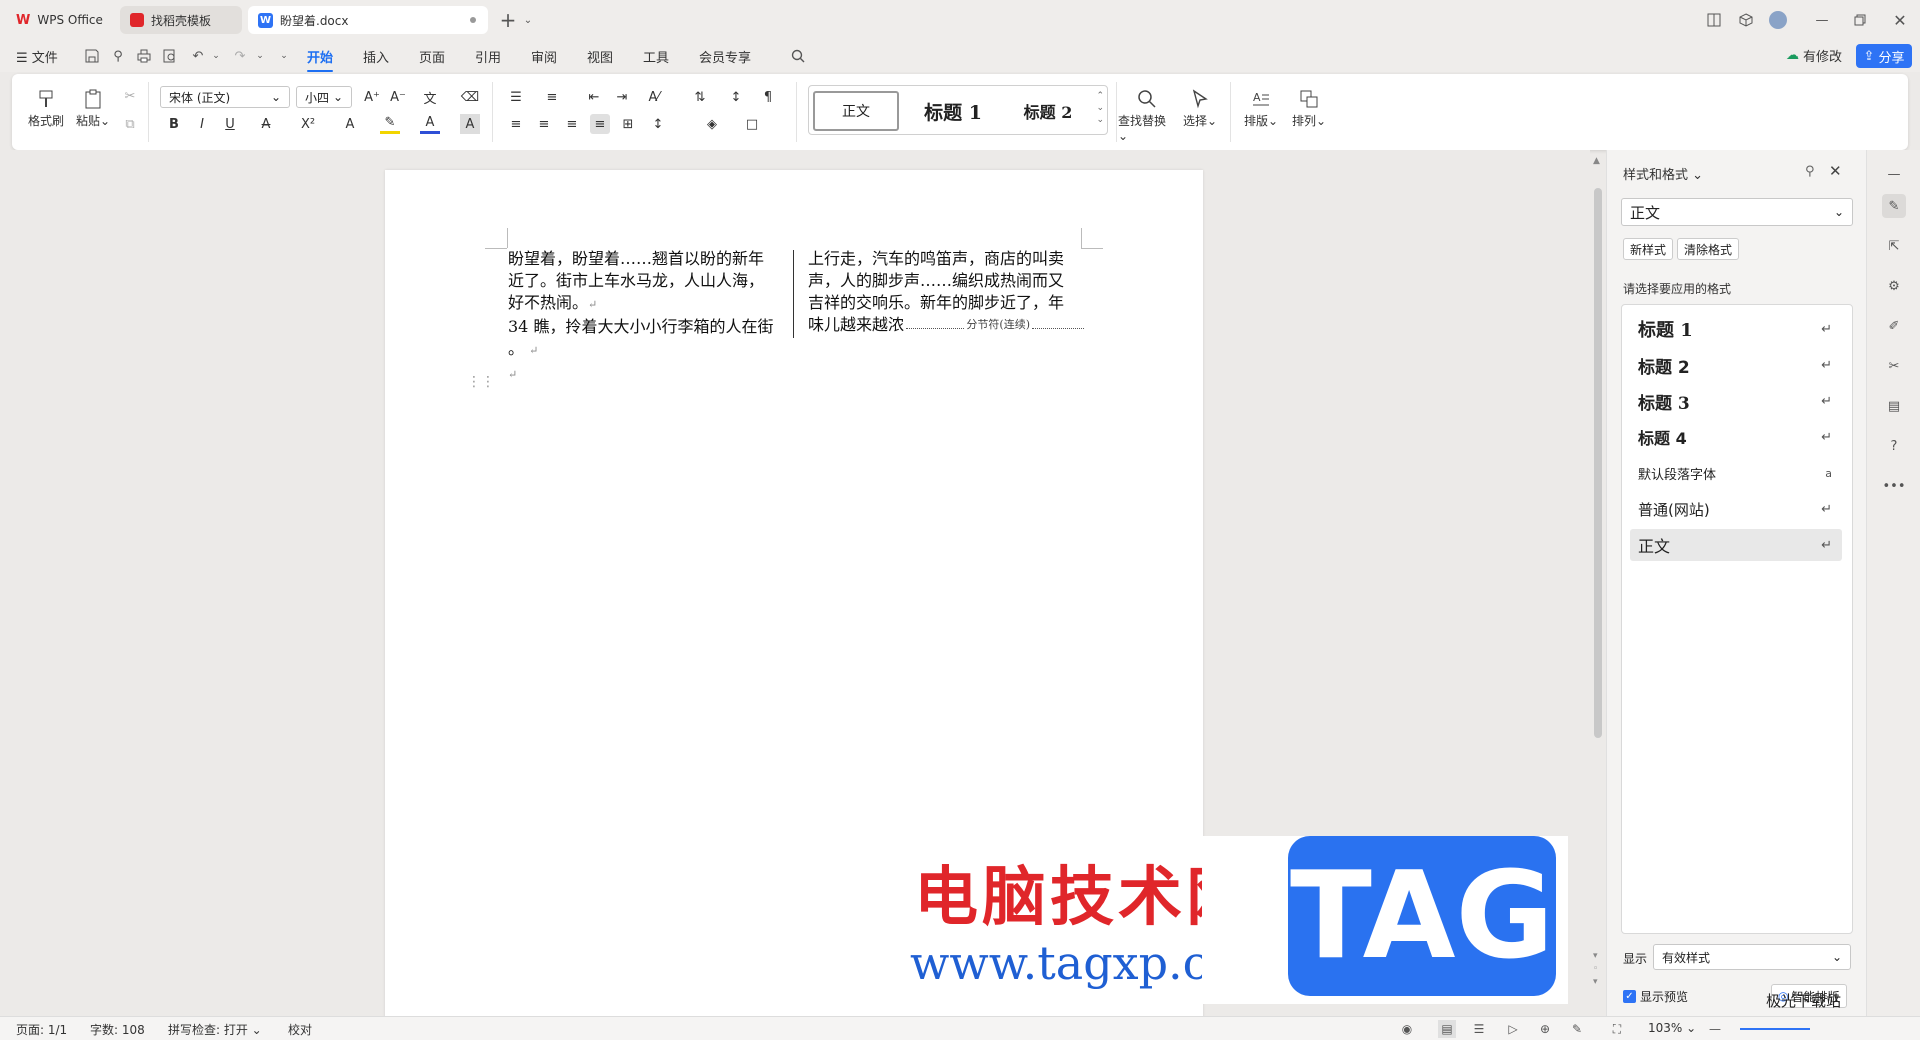 The height and width of the screenshot is (1040, 1920). What do you see at coordinates (1598, 463) in the screenshot?
I see `scroll-thumb` at bounding box center [1598, 463].